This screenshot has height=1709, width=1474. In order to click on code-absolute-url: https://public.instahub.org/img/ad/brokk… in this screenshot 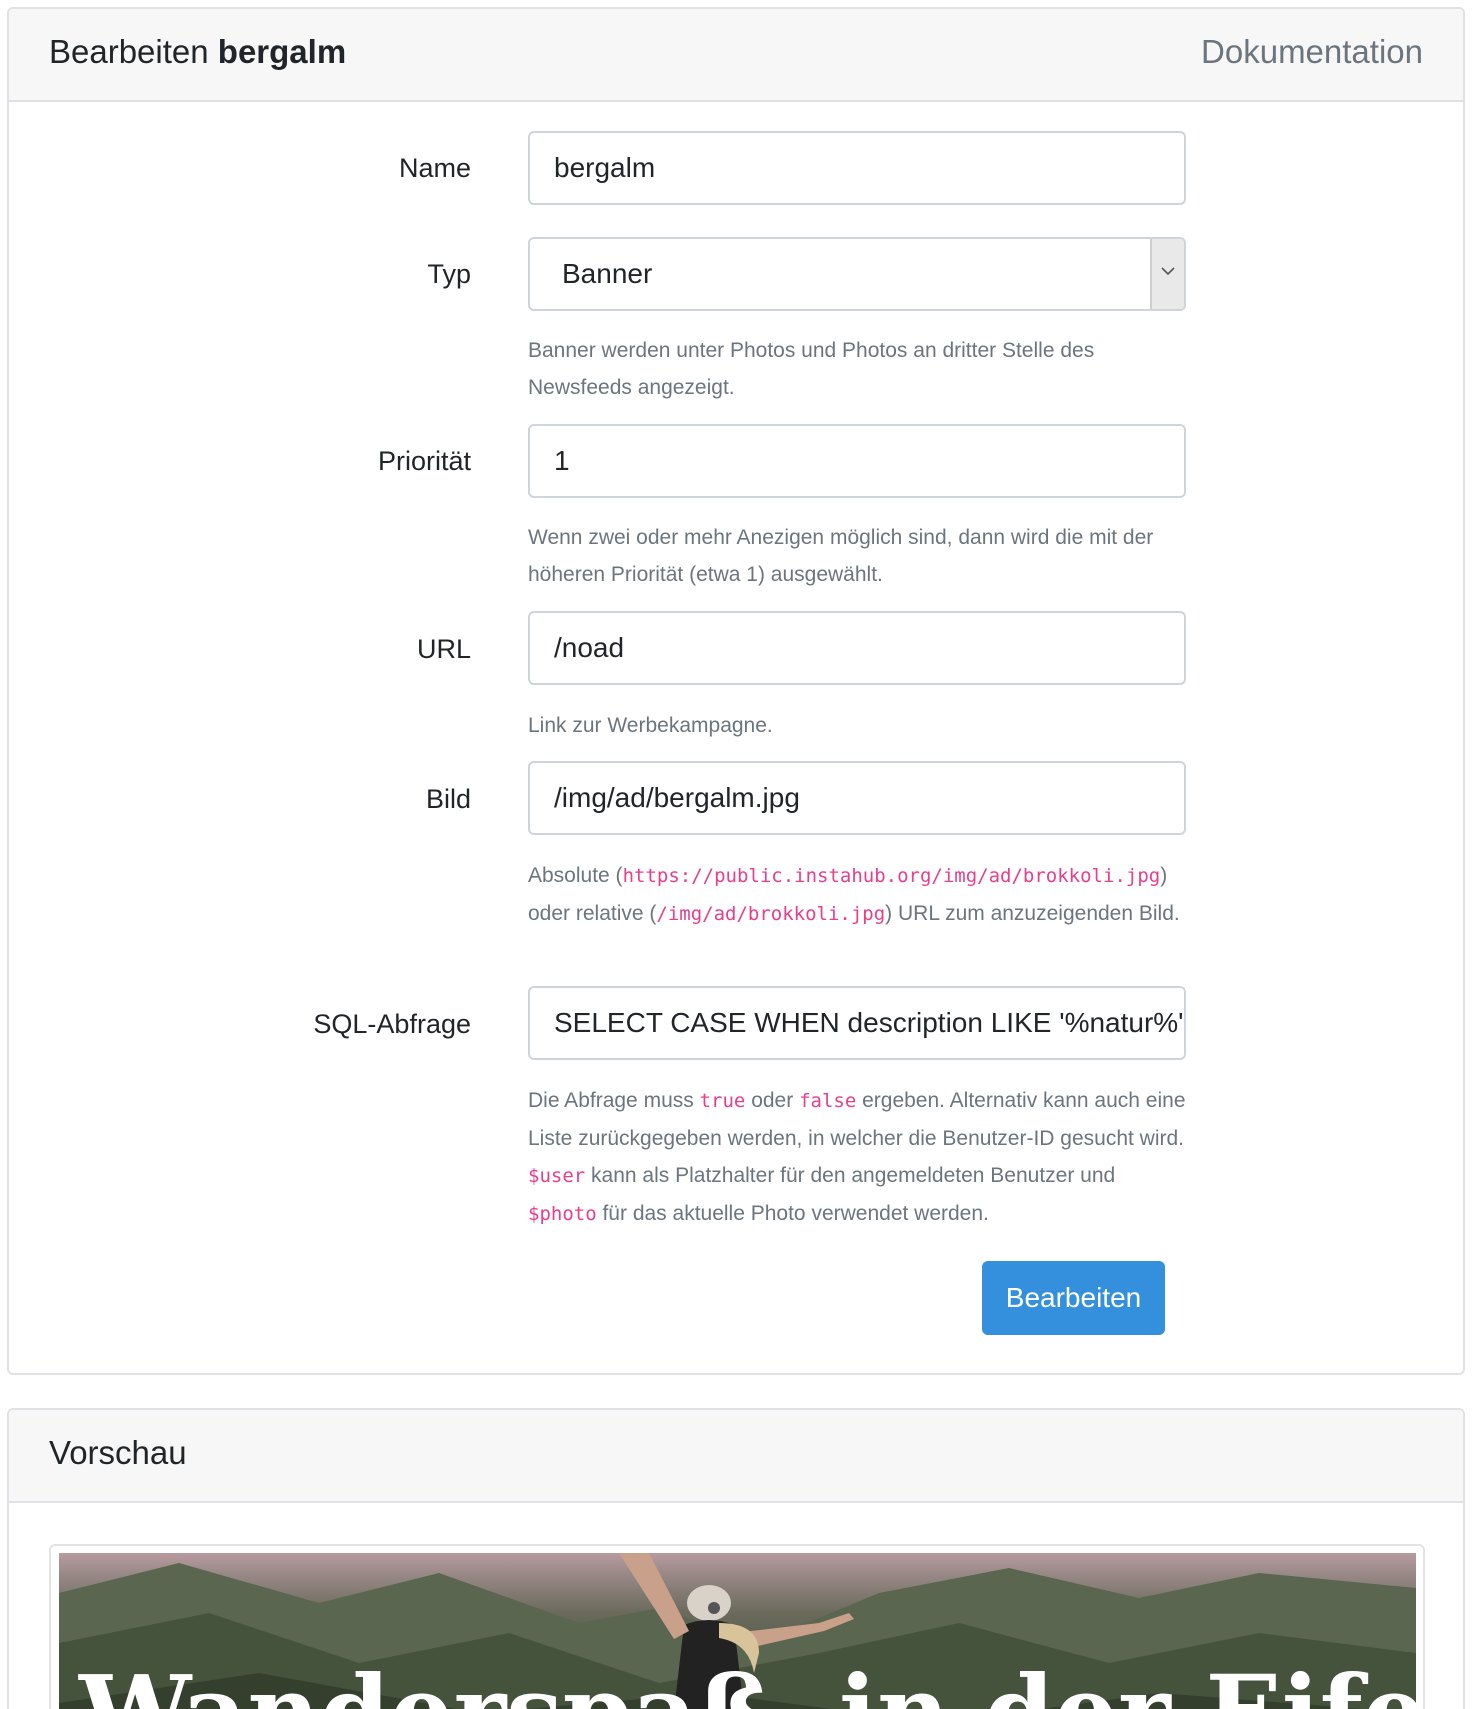, I will do `click(891, 876)`.